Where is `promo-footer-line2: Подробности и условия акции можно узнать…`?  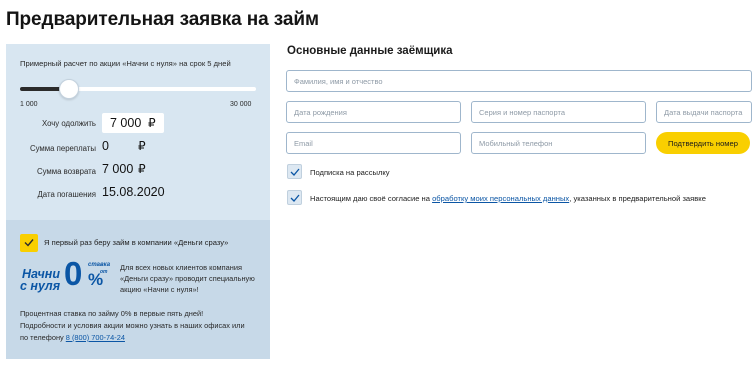
promo-footer-line2: Подробности и условия акции можно узнать… is located at coordinates (132, 325).